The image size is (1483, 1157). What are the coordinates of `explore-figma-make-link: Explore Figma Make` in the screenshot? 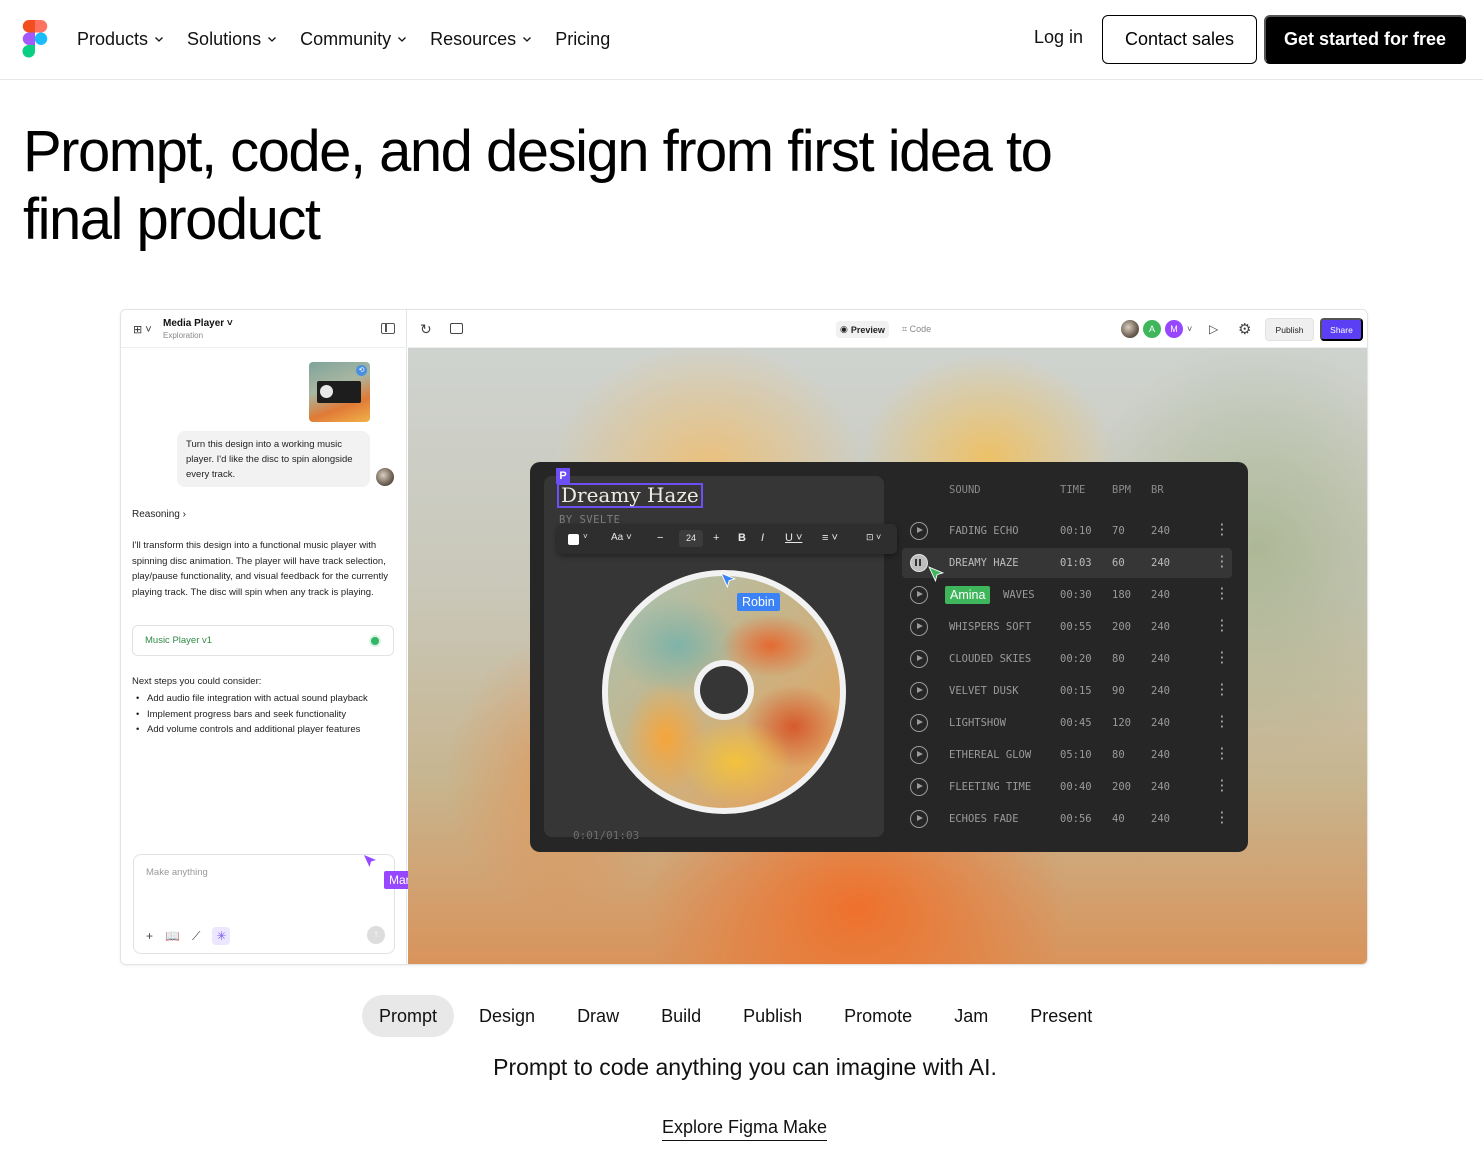 It's located at (745, 1129).